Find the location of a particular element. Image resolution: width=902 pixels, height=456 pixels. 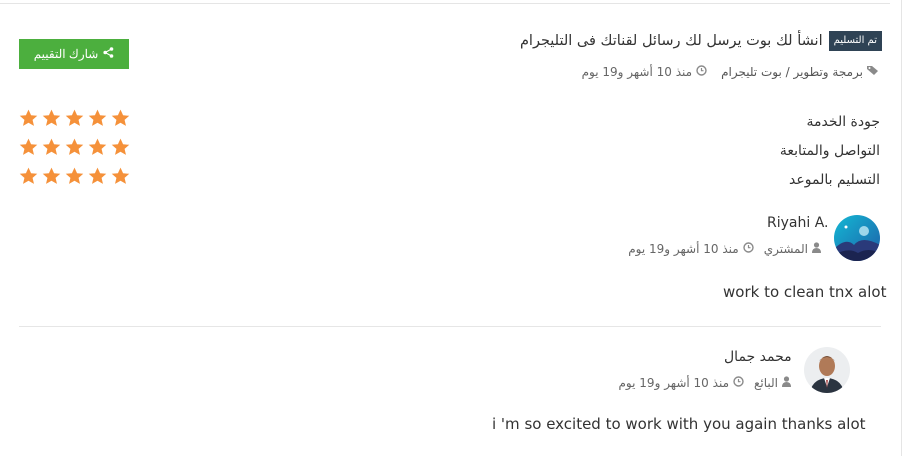

share-rating-button: شارك التقييم is located at coordinates (74, 54).